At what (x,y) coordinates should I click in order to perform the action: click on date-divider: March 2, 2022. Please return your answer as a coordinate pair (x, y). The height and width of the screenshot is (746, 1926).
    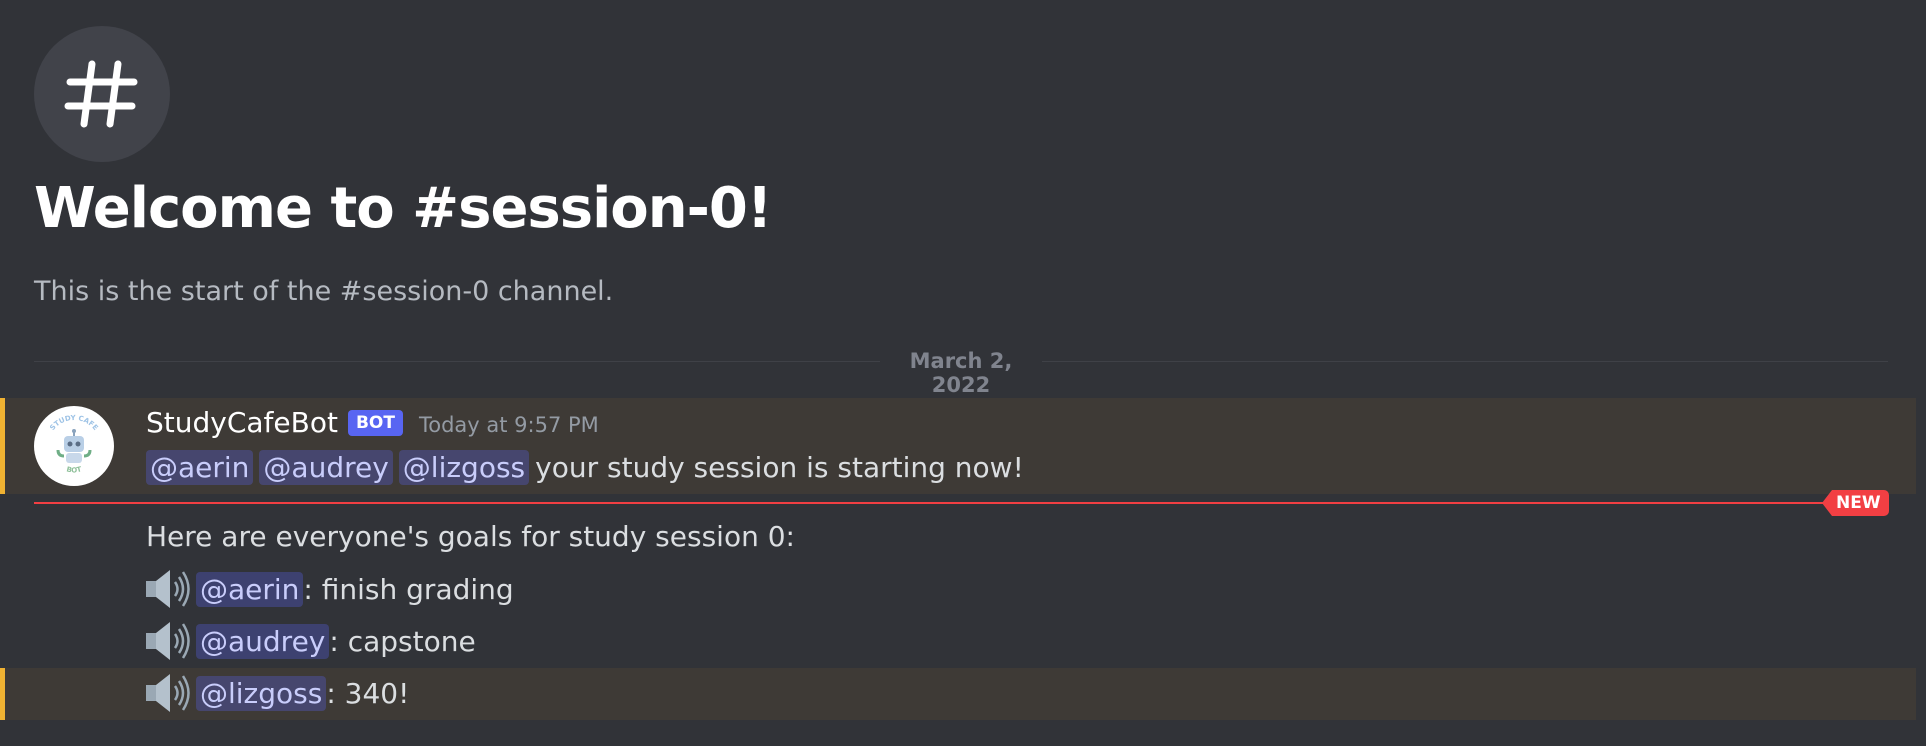
    Looking at the image, I should click on (961, 373).